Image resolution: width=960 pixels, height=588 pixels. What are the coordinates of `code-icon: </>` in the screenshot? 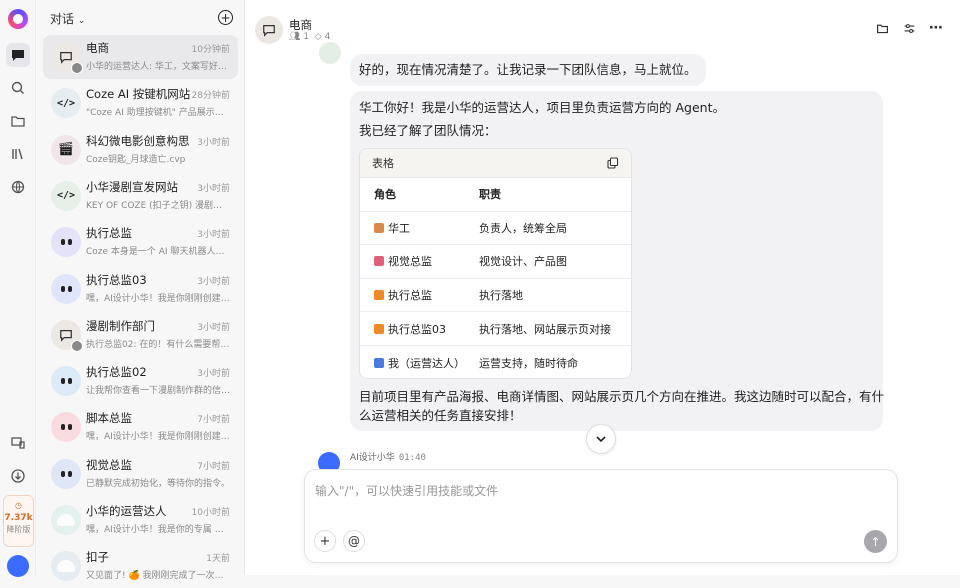 It's located at (66, 196).